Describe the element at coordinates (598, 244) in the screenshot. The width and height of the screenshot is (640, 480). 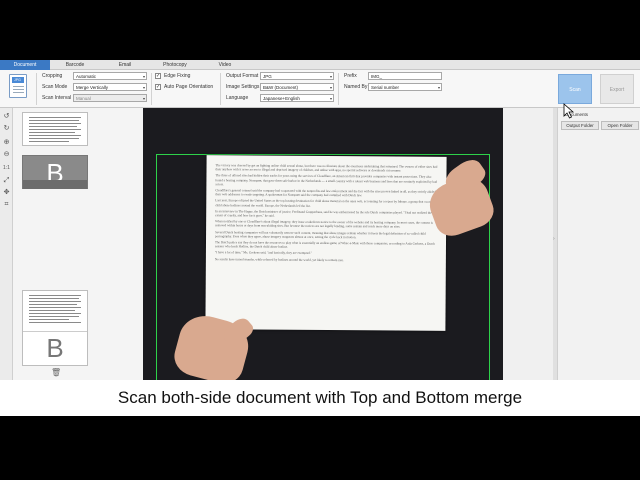
I see `output-pane: /Documents Output Folder Open Folder` at that location.